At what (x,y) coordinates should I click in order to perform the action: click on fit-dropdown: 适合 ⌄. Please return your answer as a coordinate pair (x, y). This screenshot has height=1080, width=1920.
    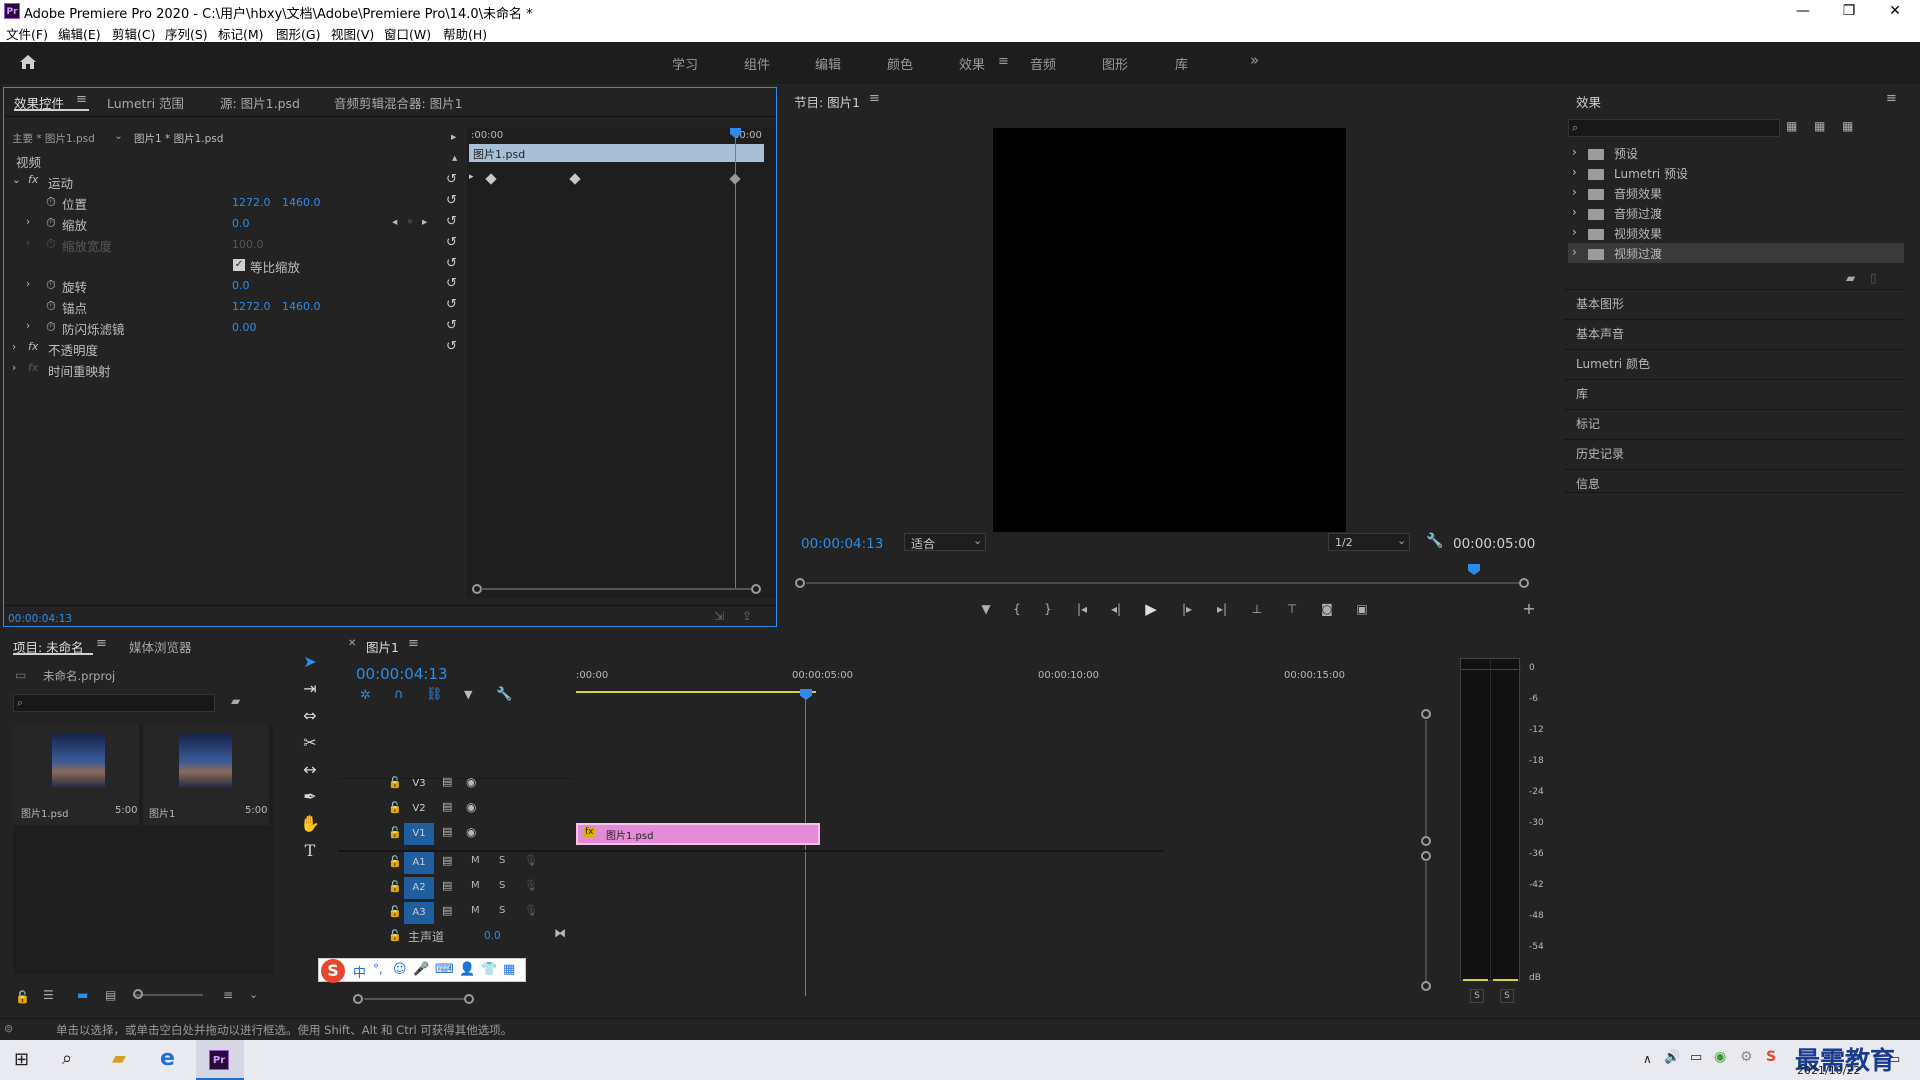
    Looking at the image, I should click on (945, 542).